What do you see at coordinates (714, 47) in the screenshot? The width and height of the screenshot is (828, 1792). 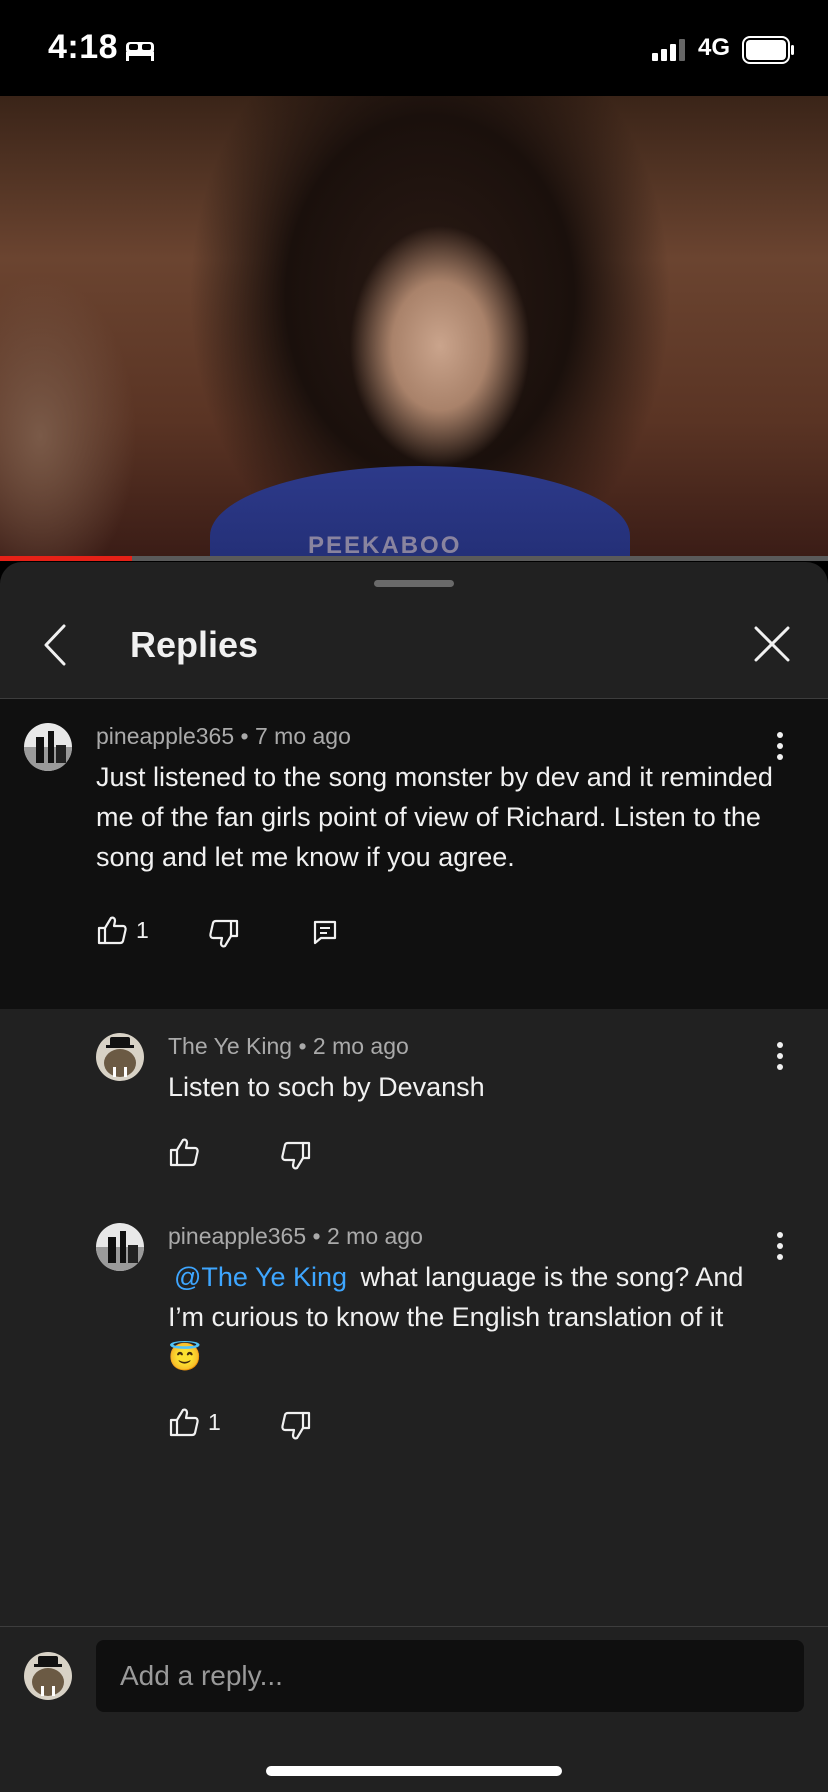 I see `network-type: 4G` at bounding box center [714, 47].